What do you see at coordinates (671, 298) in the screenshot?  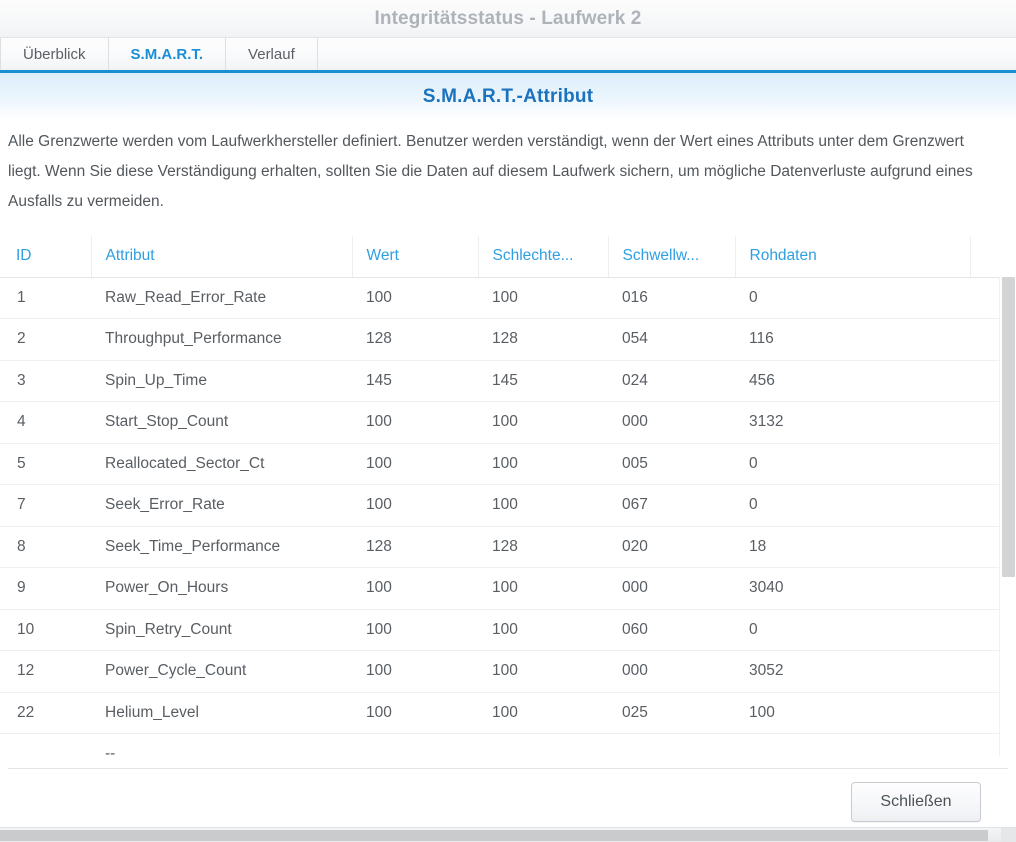 I see `cell-schwellwert: 016` at bounding box center [671, 298].